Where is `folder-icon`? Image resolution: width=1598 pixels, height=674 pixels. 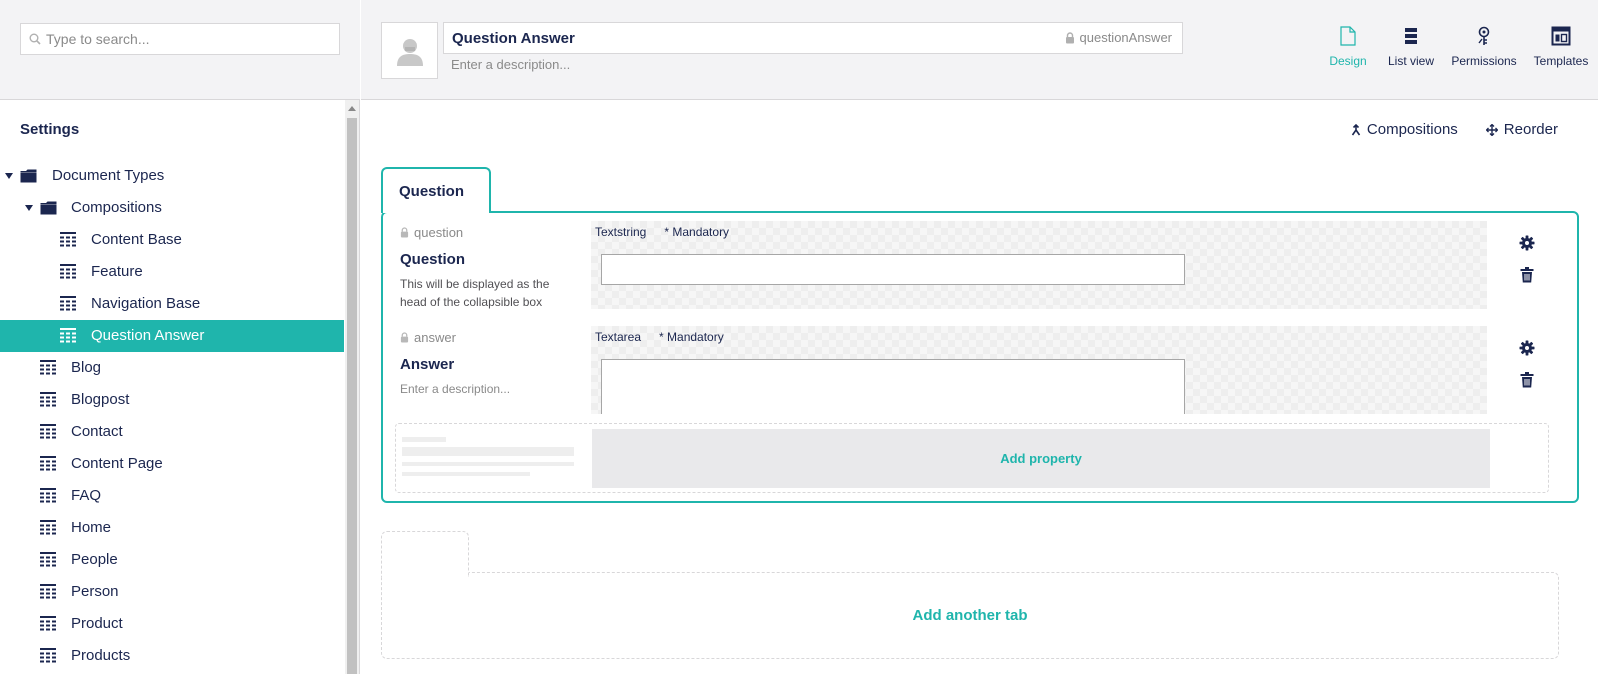 folder-icon is located at coordinates (28, 178).